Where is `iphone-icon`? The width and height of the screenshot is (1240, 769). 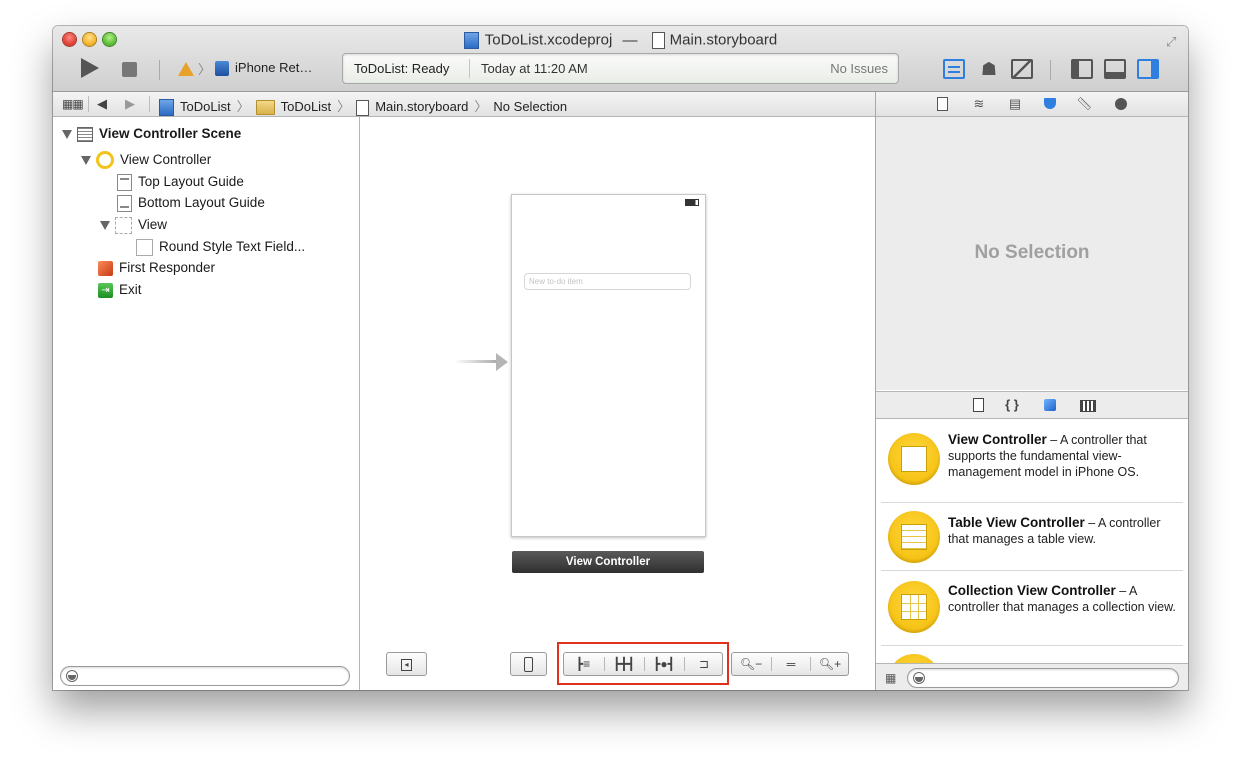 iphone-icon is located at coordinates (222, 68).